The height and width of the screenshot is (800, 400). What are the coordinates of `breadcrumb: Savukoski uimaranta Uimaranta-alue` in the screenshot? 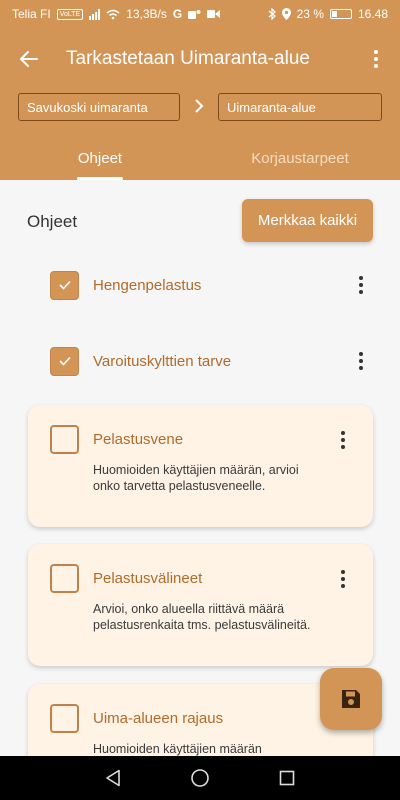 It's located at (200, 107).